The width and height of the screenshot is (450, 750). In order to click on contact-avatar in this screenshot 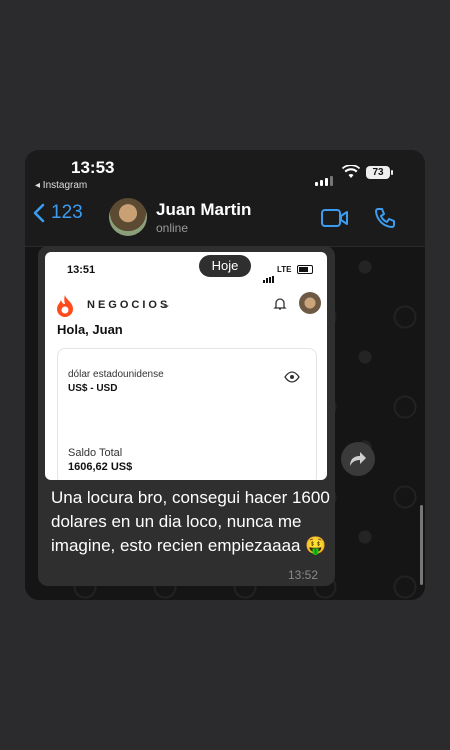, I will do `click(128, 217)`.